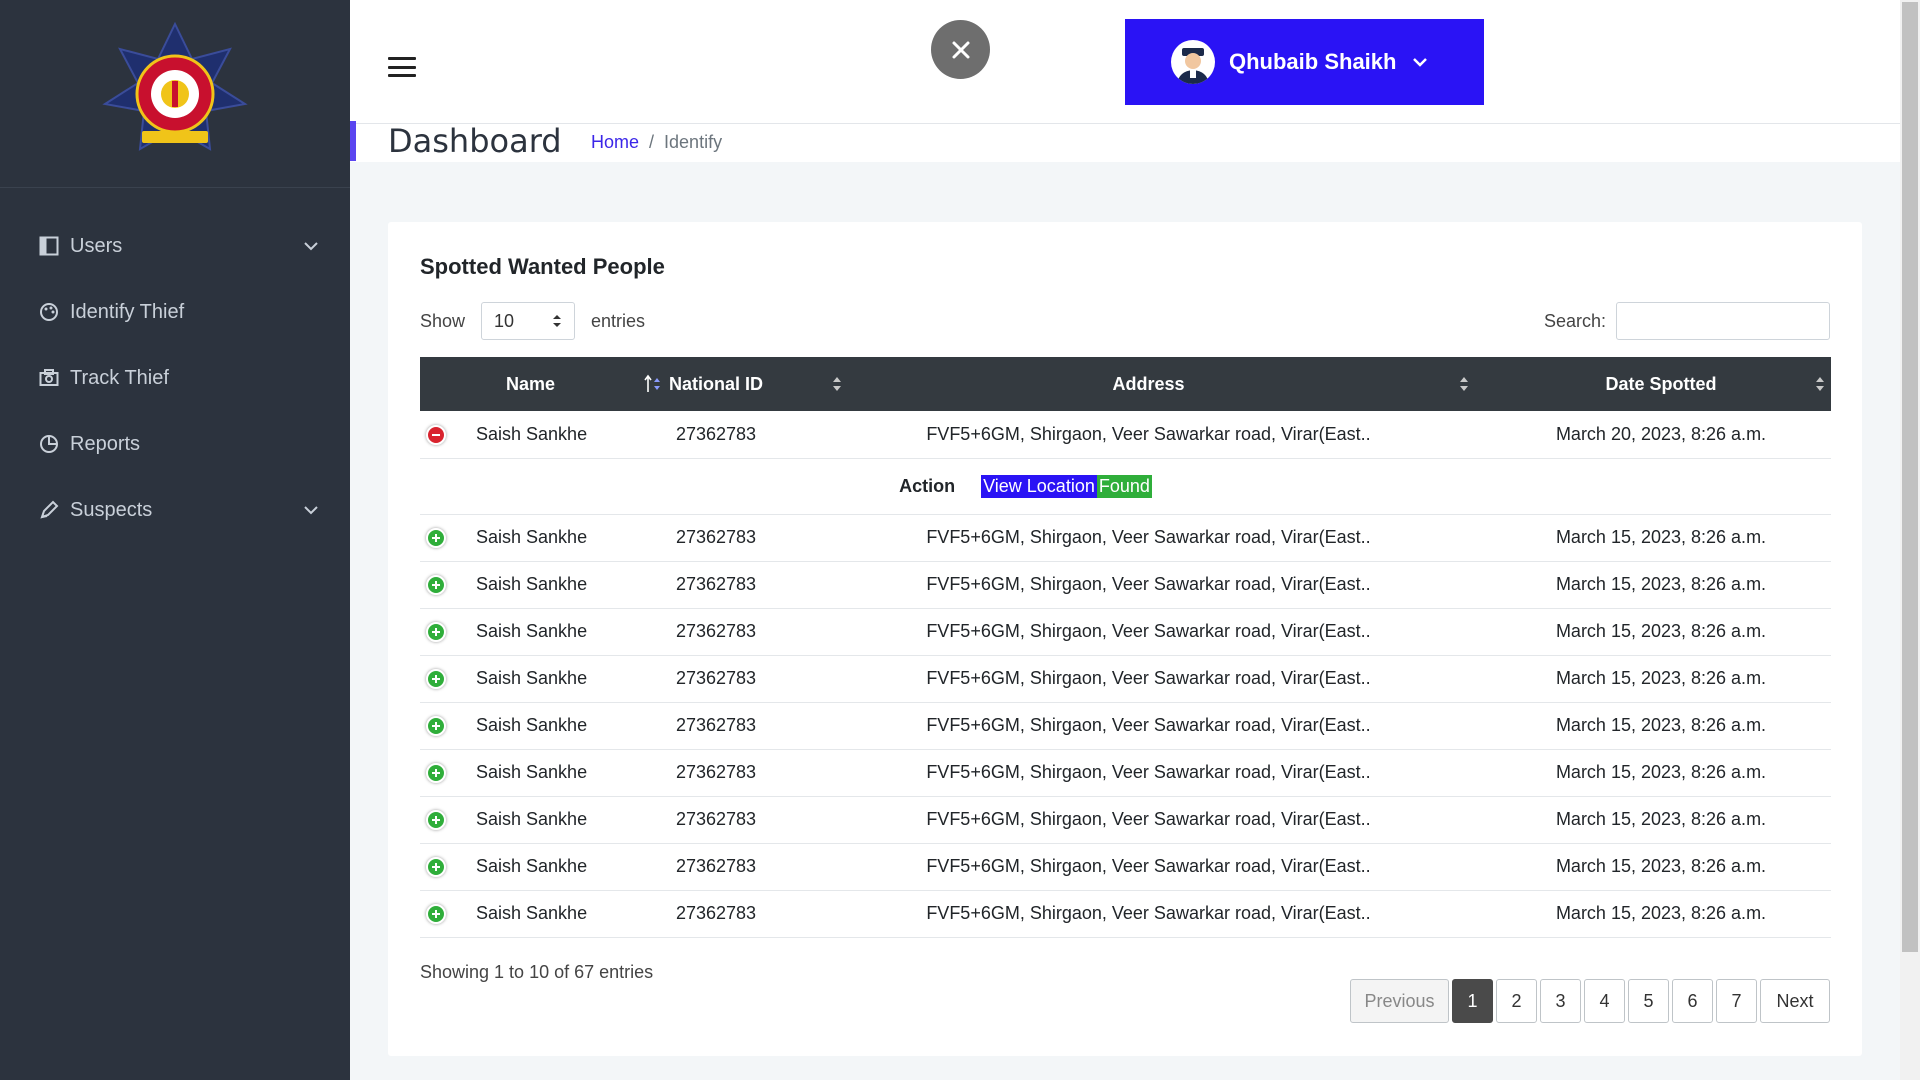 The image size is (1920, 1080). Describe the element at coordinates (175, 378) in the screenshot. I see `sidebar-item-track-thief: Track Thief` at that location.